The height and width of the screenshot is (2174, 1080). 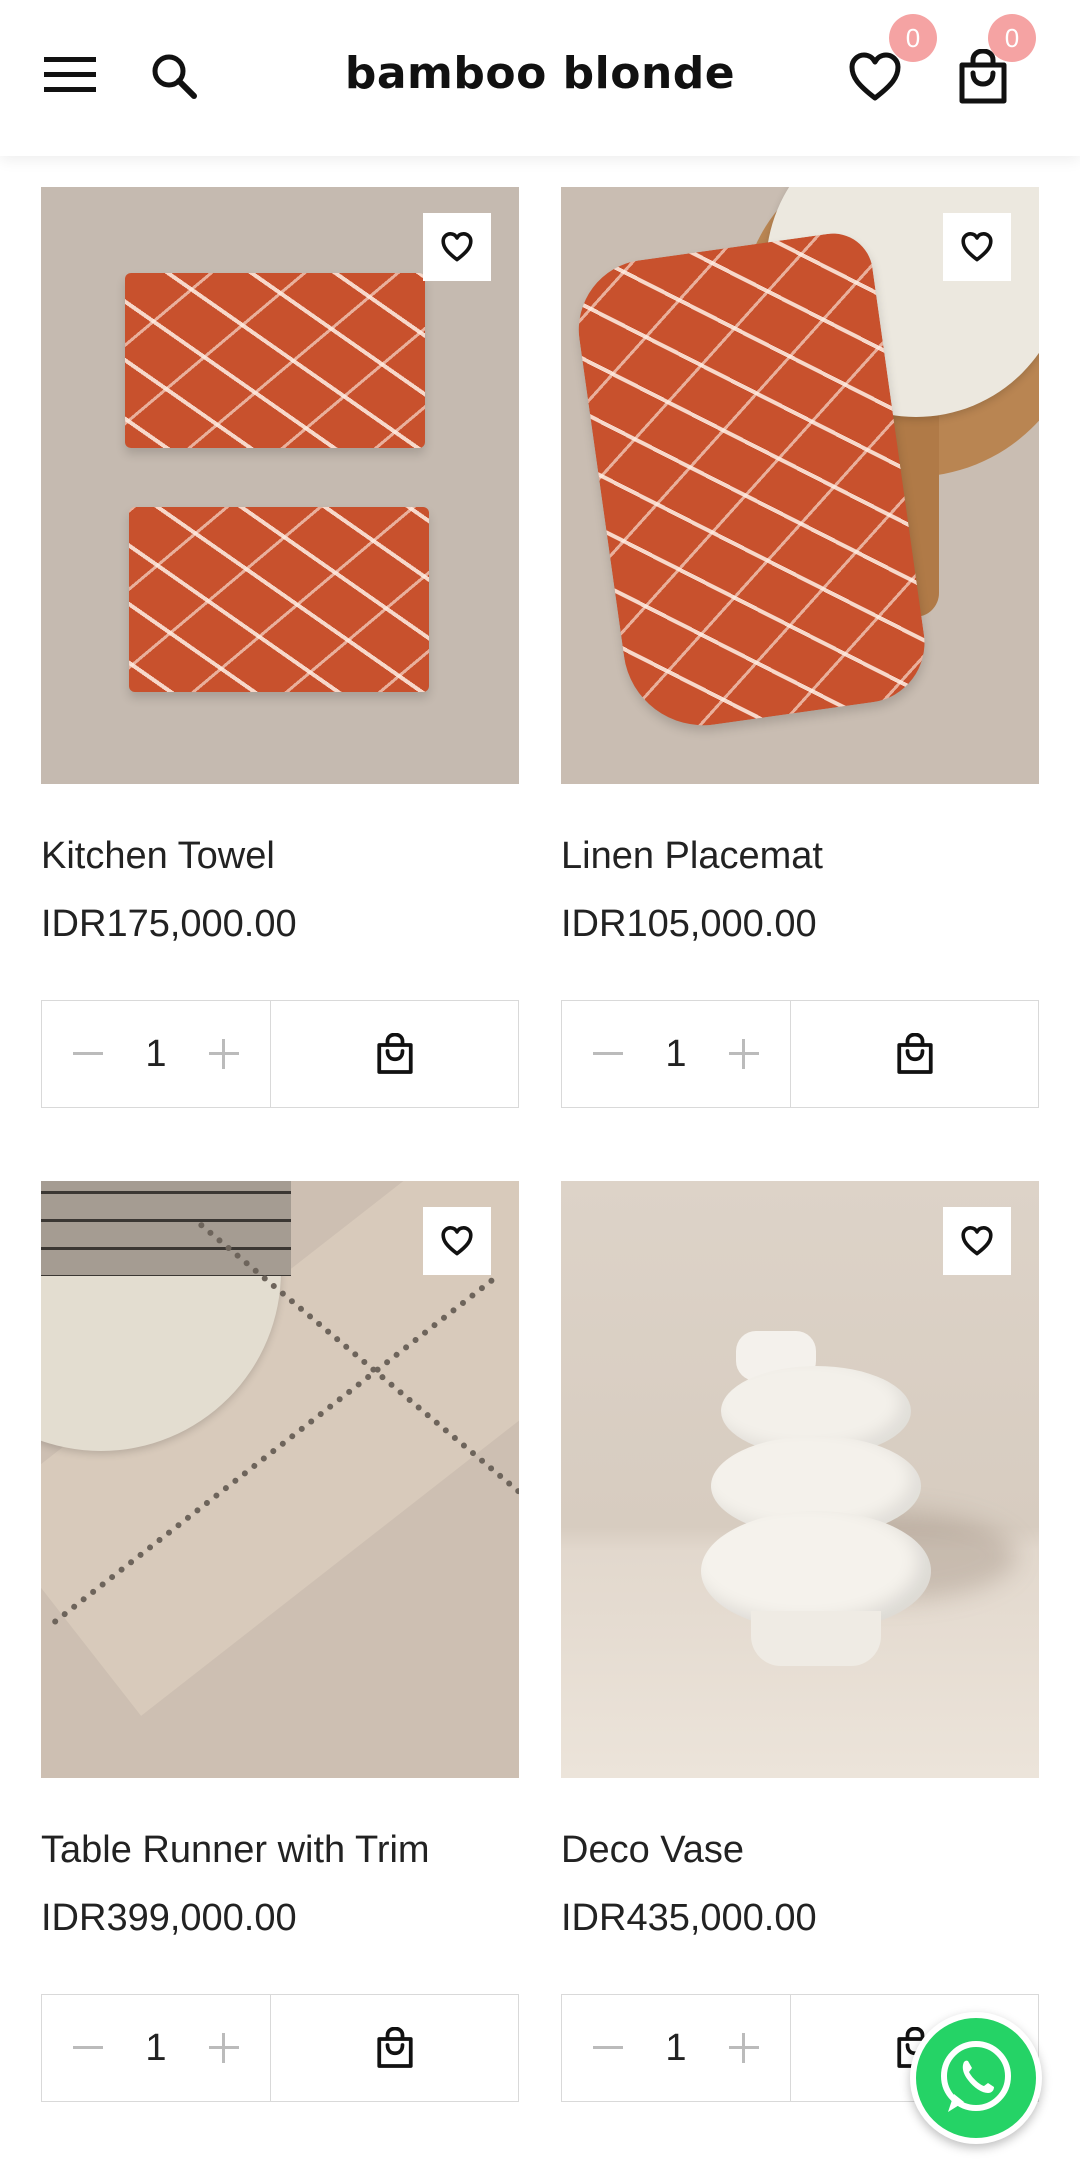 What do you see at coordinates (800, 1479) in the screenshot?
I see `product-image-deco-vase` at bounding box center [800, 1479].